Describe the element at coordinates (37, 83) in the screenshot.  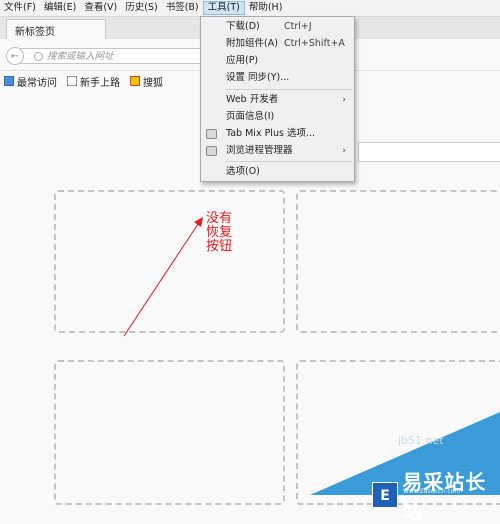
I see `bookmark-label: 最常访问` at that location.